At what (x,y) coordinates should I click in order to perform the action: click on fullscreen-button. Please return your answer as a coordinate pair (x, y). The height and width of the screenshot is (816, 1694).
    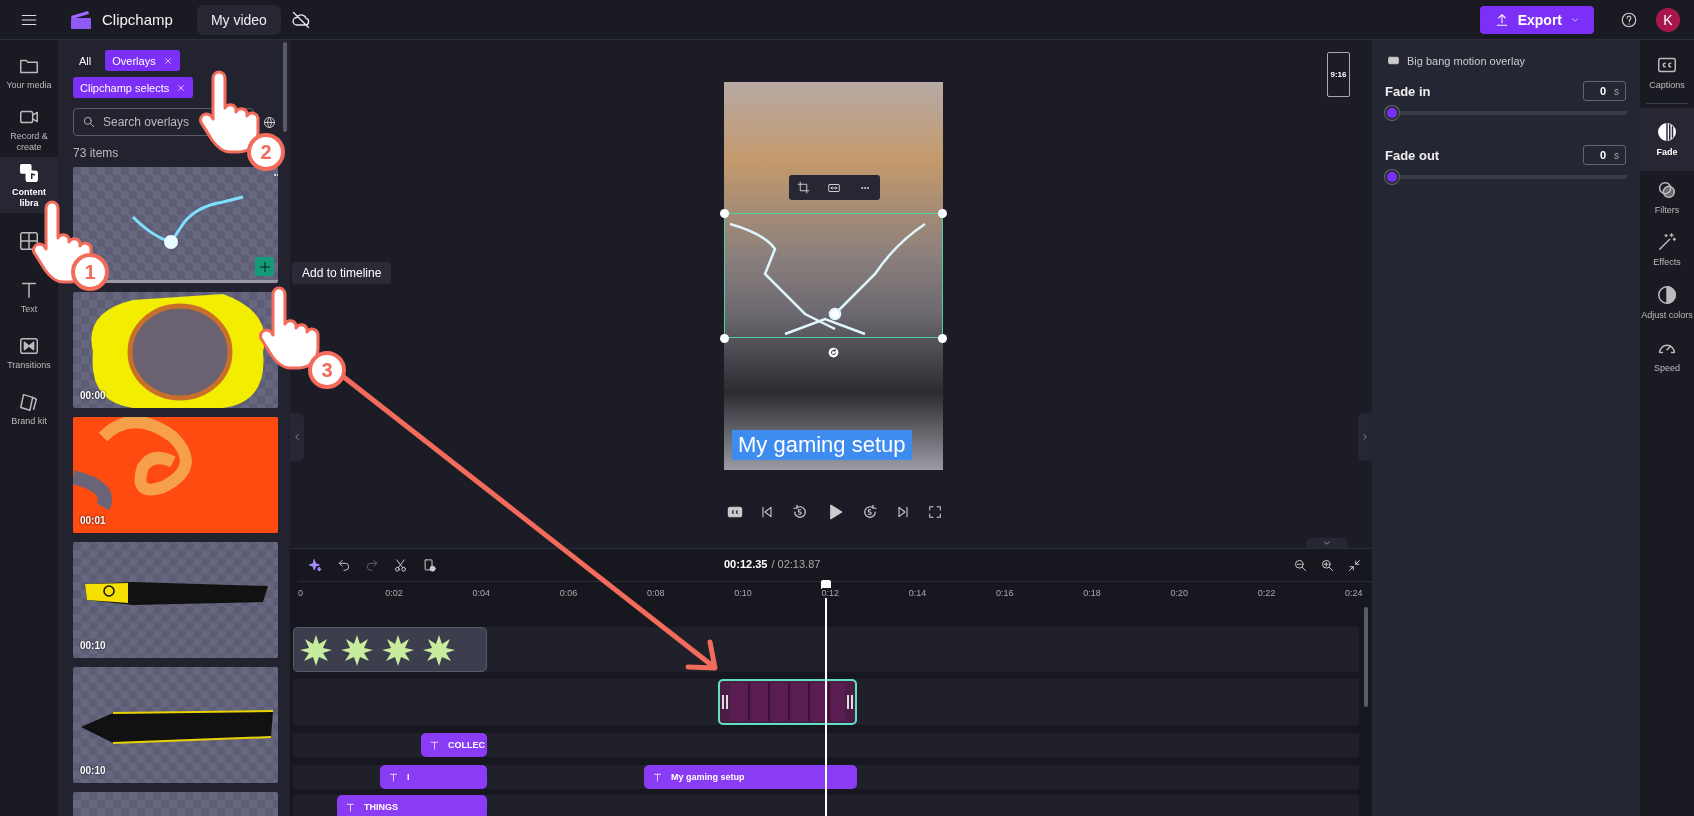
    Looking at the image, I should click on (935, 512).